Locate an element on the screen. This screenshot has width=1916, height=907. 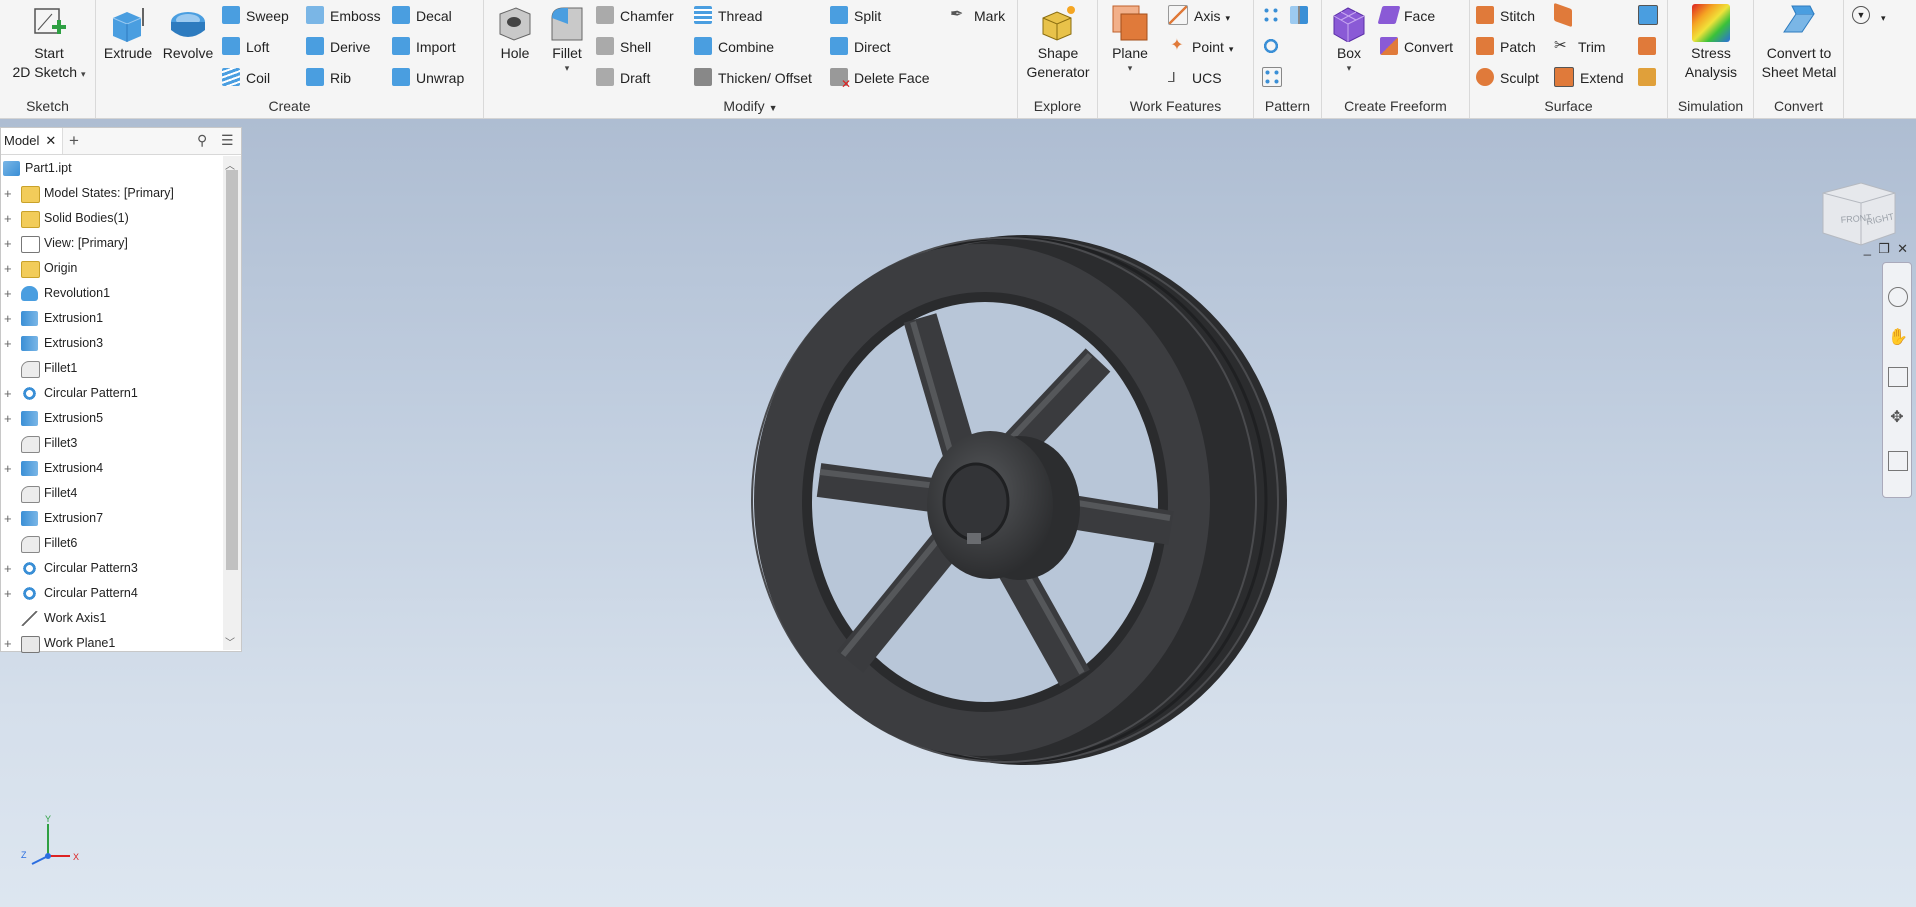
browser-item: + Extrusion7 is located at coordinates (111, 518).